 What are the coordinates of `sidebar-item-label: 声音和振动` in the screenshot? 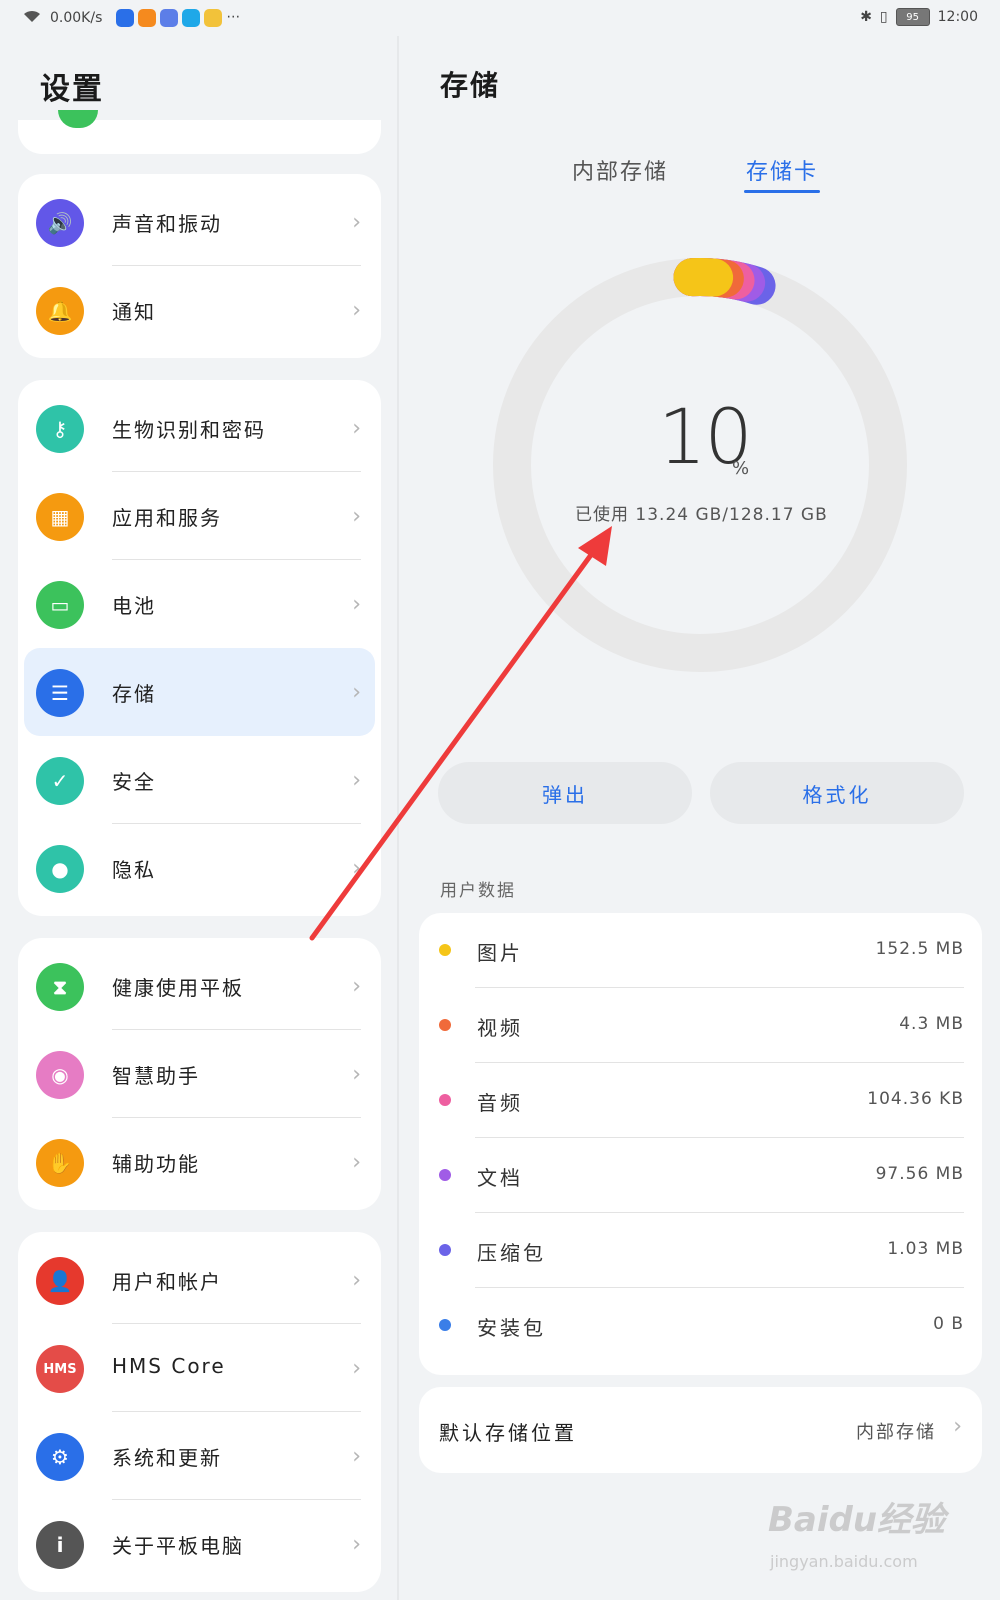 It's located at (167, 224).